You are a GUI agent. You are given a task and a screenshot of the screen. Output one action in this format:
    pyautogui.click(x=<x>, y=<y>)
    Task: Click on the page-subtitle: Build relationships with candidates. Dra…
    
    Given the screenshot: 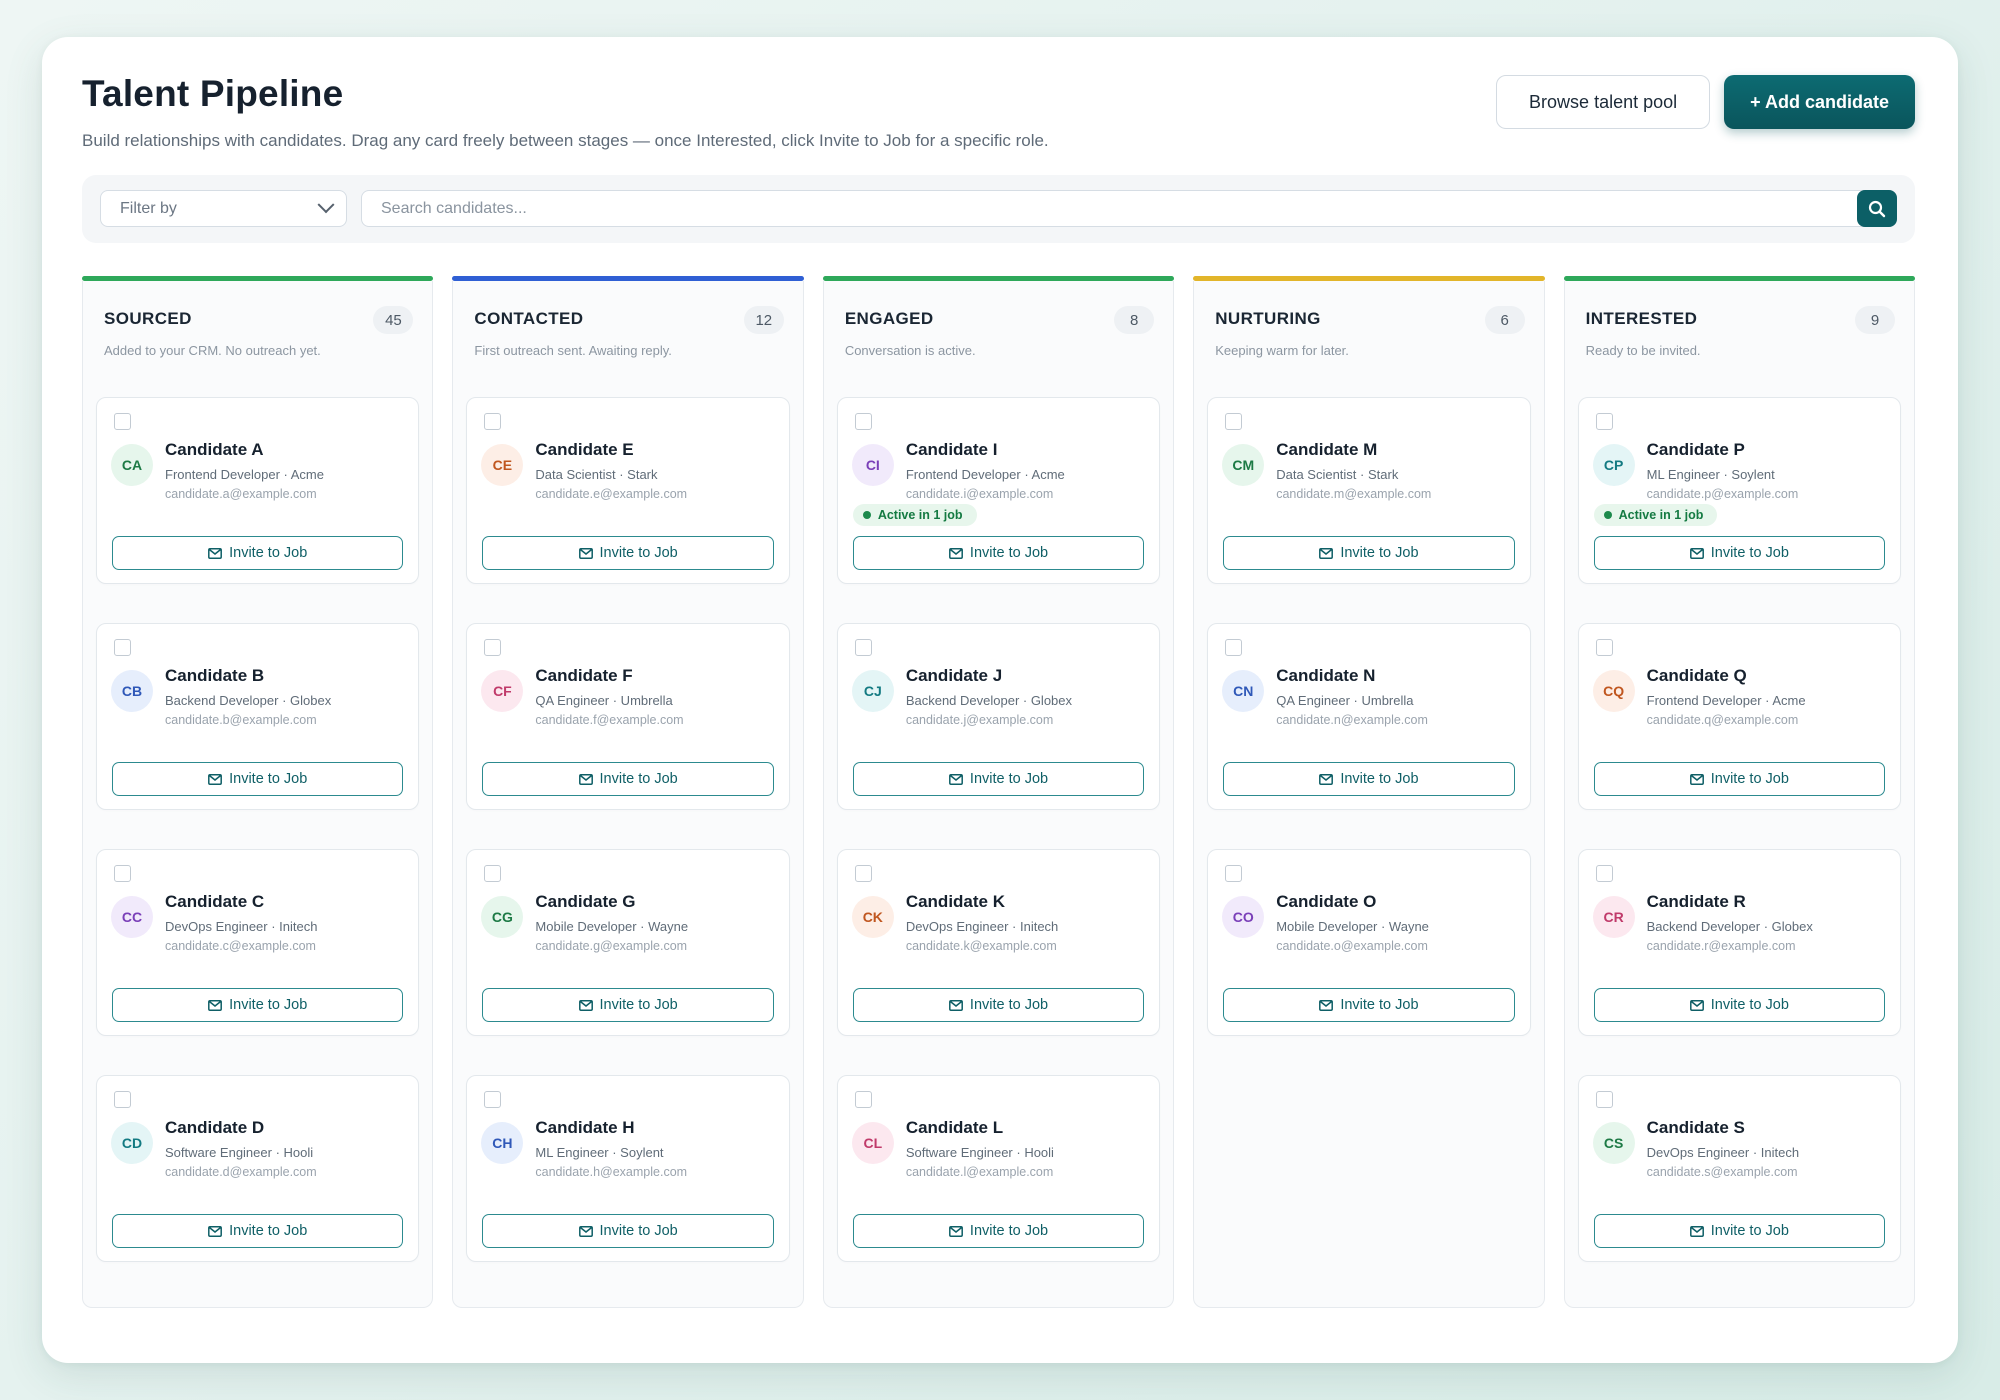 What is the action you would take?
    pyautogui.click(x=565, y=140)
    